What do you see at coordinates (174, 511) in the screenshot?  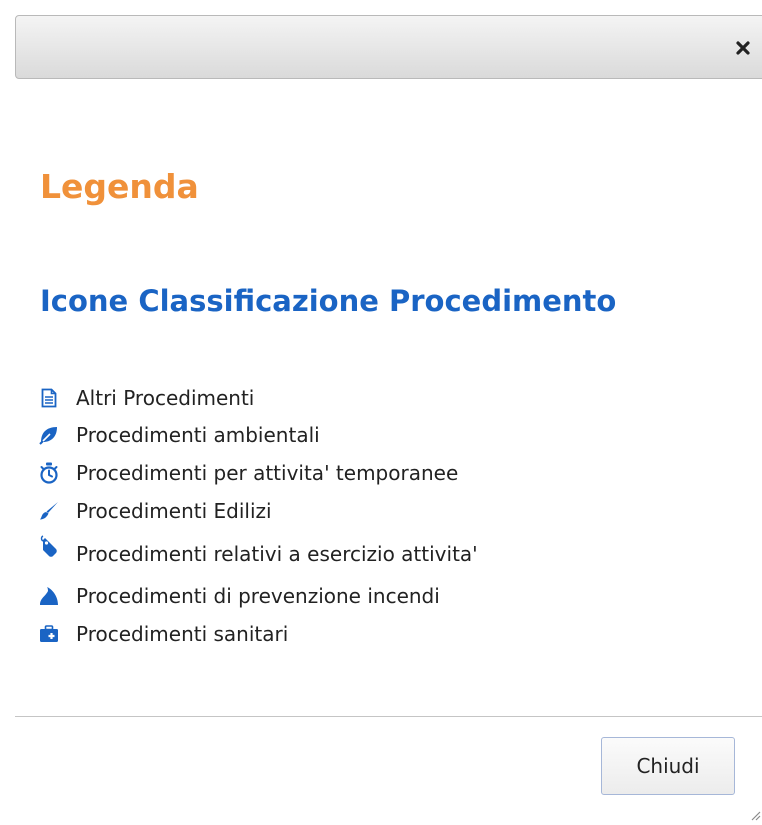 I see `legend-item-label: Procedimenti Edilizi` at bounding box center [174, 511].